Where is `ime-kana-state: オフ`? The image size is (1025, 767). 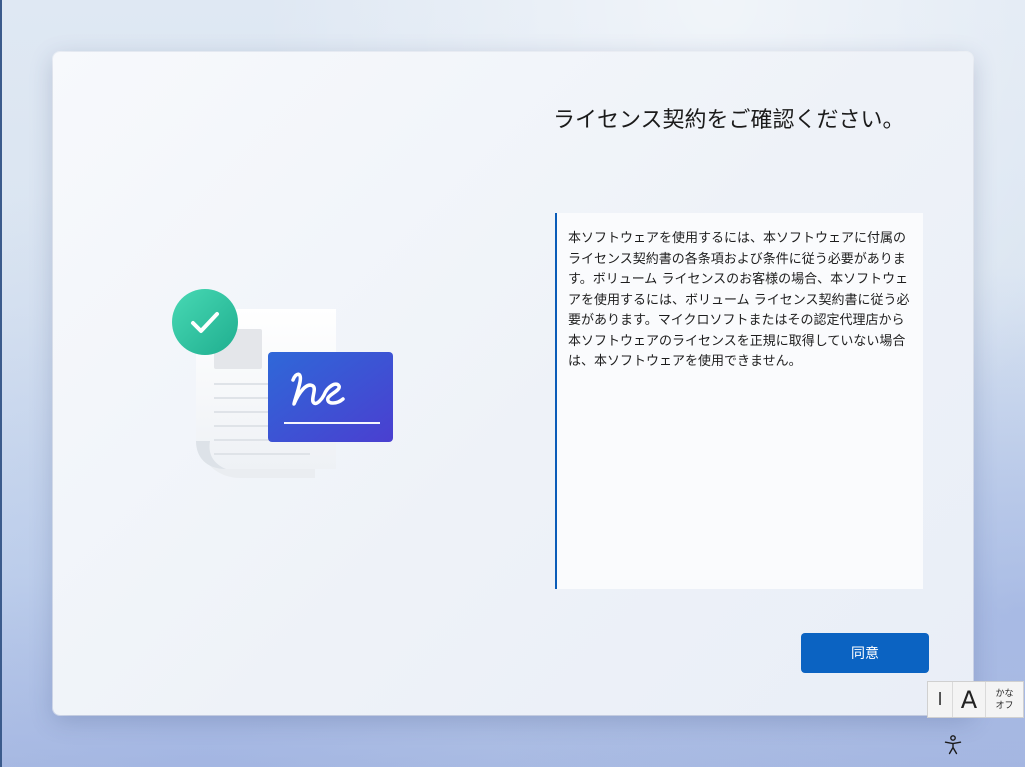 ime-kana-state: オフ is located at coordinates (1004, 705).